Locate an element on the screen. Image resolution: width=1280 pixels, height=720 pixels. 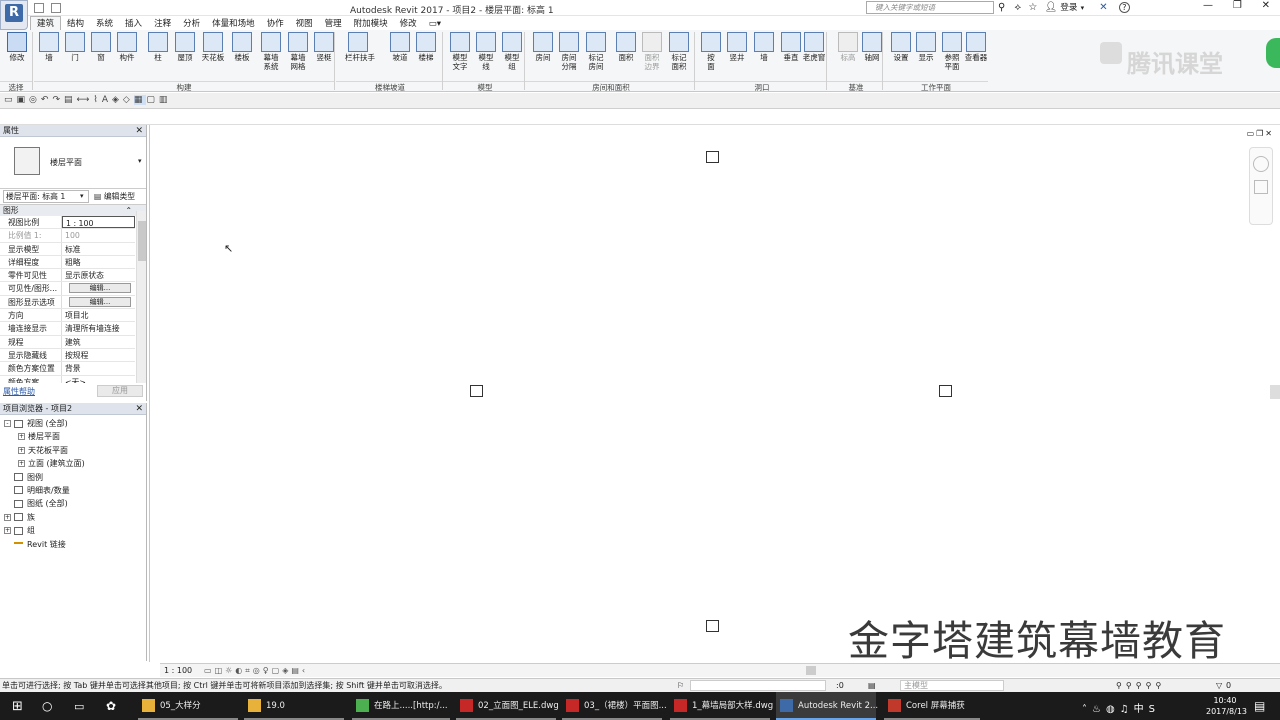
tab-1: 结构 is located at coordinates (75, 24).